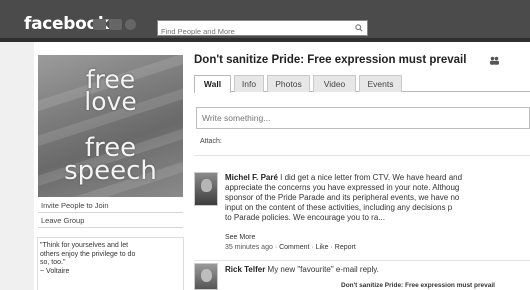 Image resolution: width=530 pixels, height=290 pixels. I want to click on search-input, so click(253, 31).